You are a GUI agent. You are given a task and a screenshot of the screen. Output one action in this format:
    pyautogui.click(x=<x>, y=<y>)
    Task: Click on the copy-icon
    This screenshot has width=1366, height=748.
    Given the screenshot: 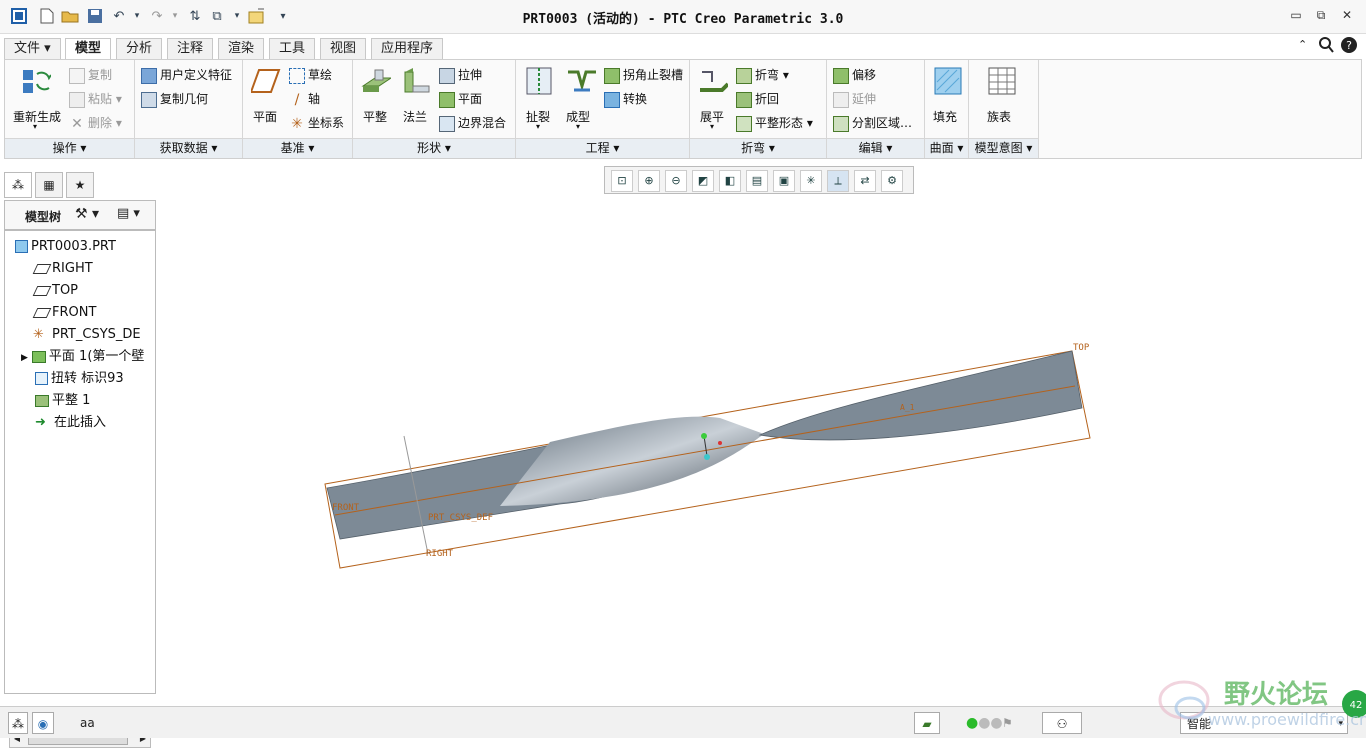 What is the action you would take?
    pyautogui.click(x=77, y=75)
    